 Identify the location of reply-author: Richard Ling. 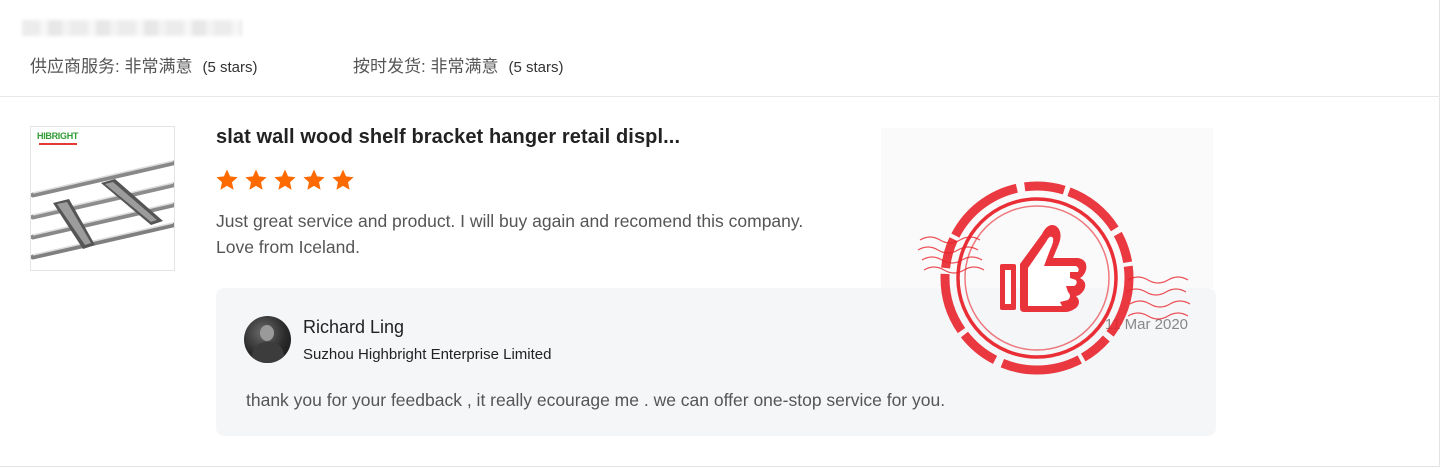
(354, 327).